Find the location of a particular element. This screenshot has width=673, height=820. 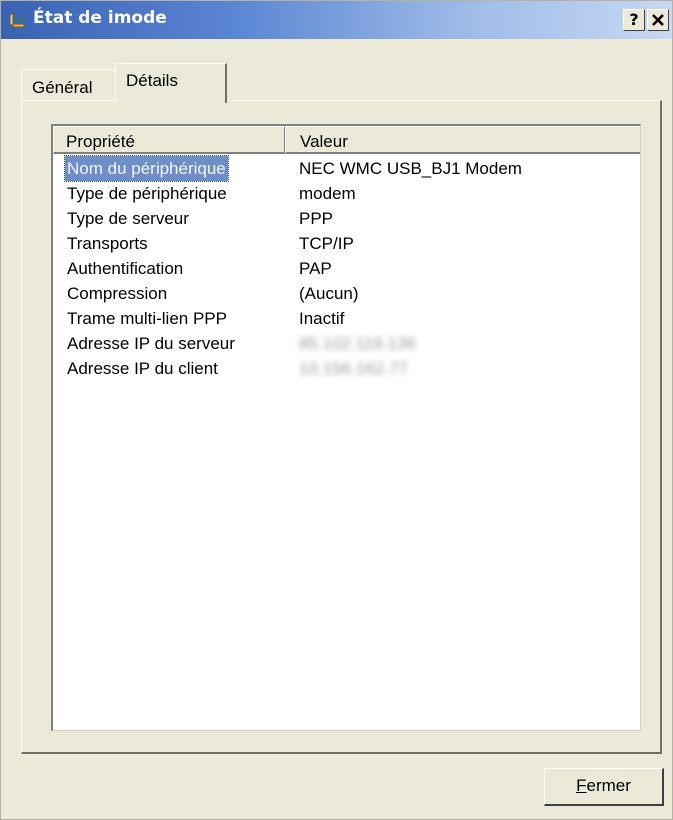

property-cell: Nom du périphérique is located at coordinates (146, 168).